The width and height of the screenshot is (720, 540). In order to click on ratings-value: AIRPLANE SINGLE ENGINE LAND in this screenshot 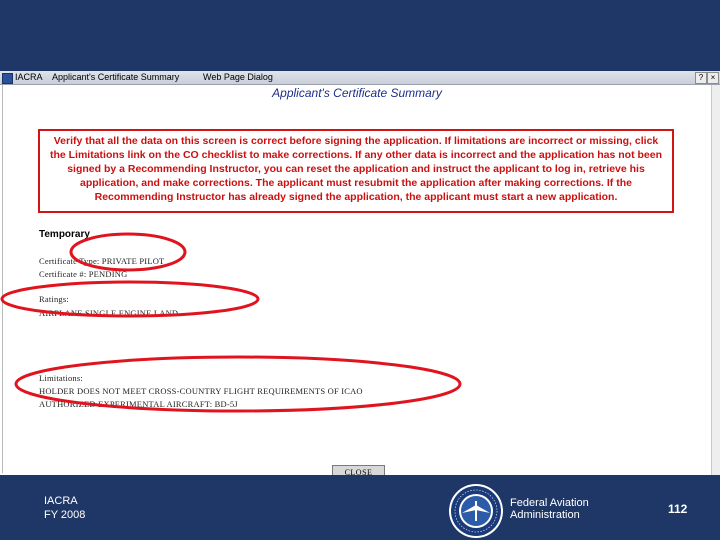, I will do `click(109, 313)`.